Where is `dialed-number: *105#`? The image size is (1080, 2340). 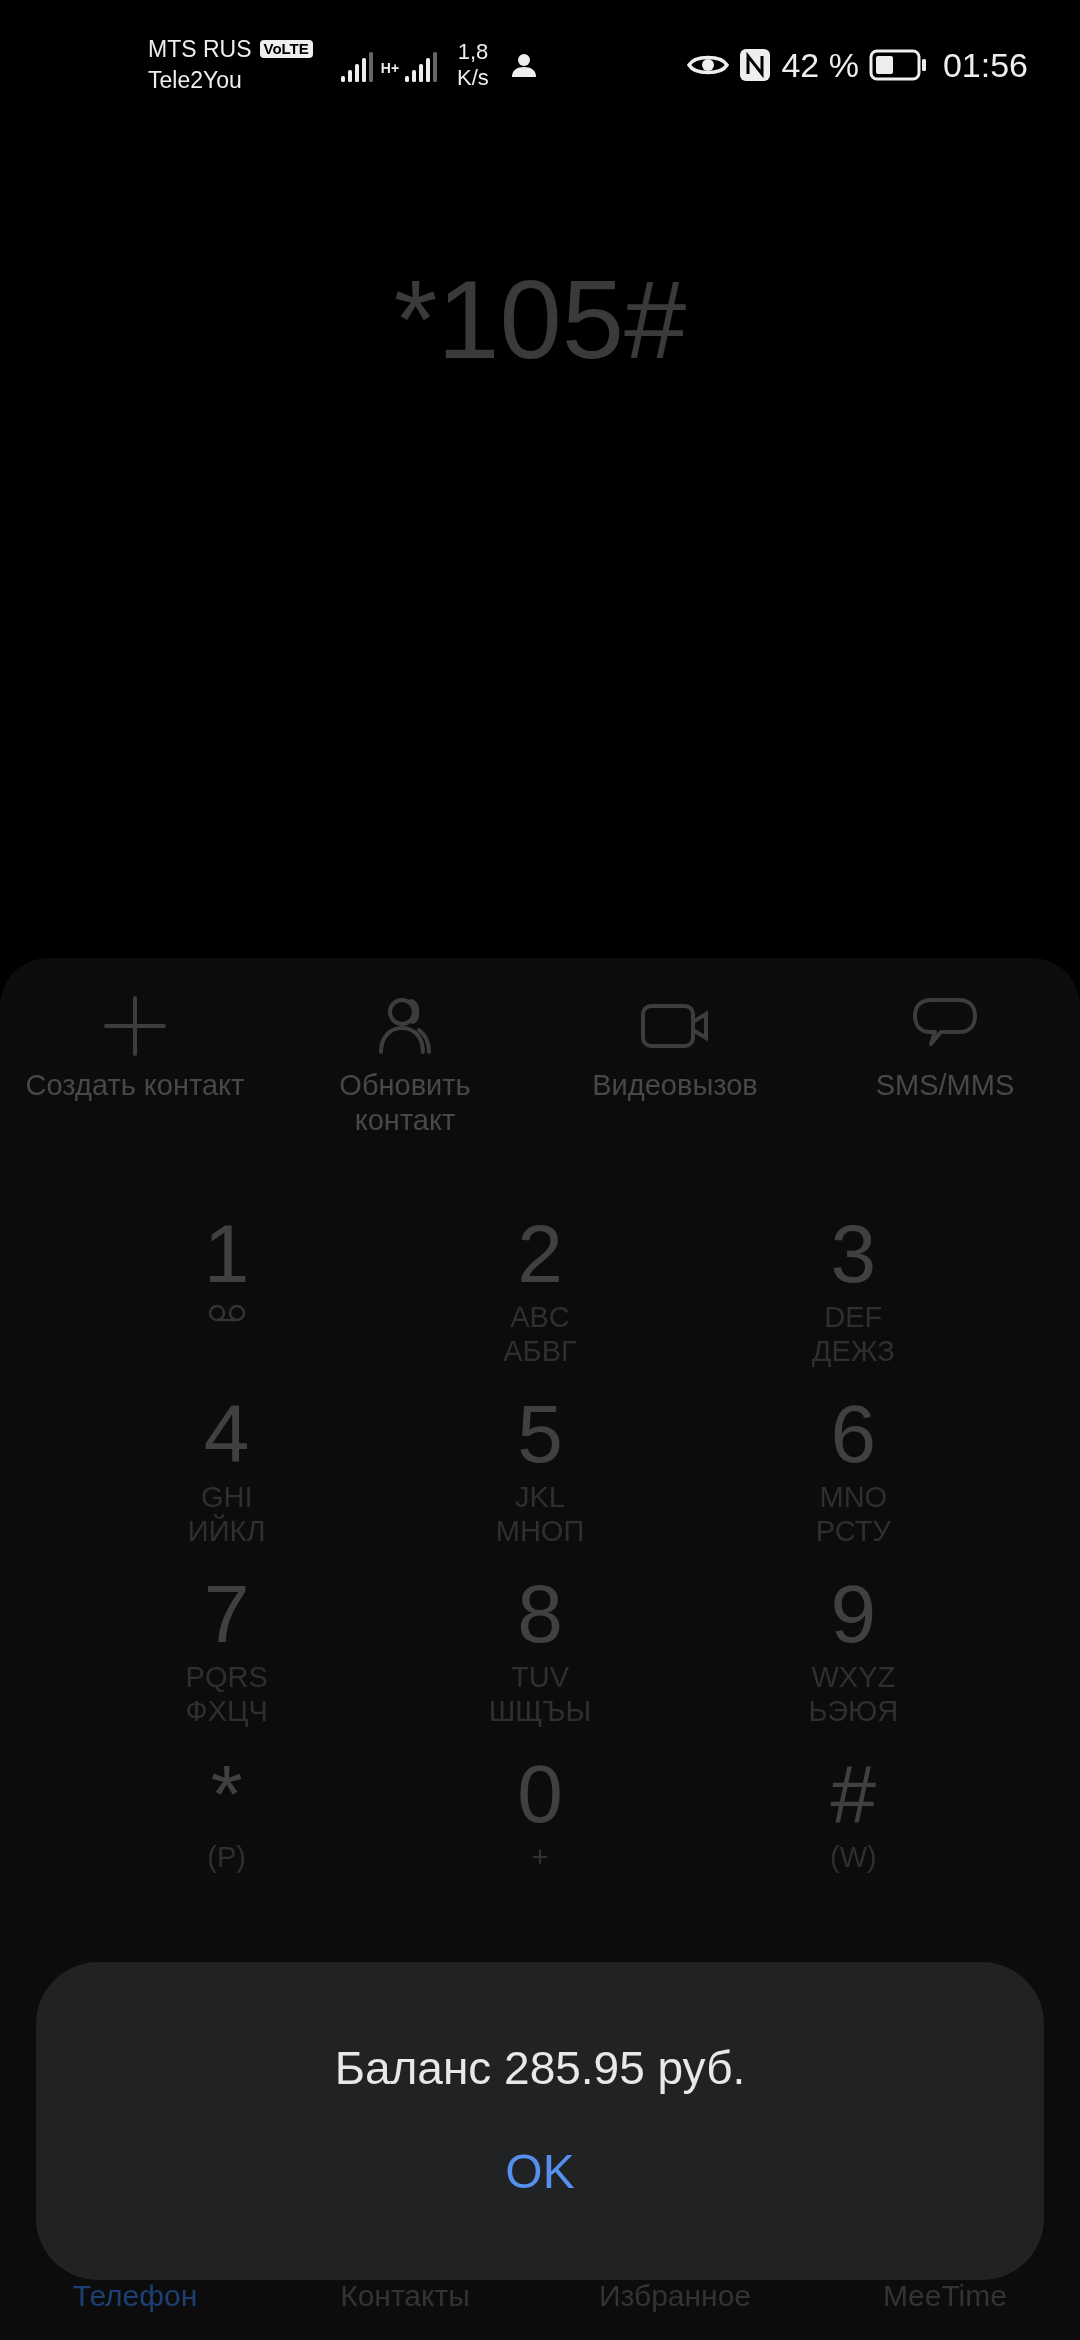 dialed-number: *105# is located at coordinates (540, 320).